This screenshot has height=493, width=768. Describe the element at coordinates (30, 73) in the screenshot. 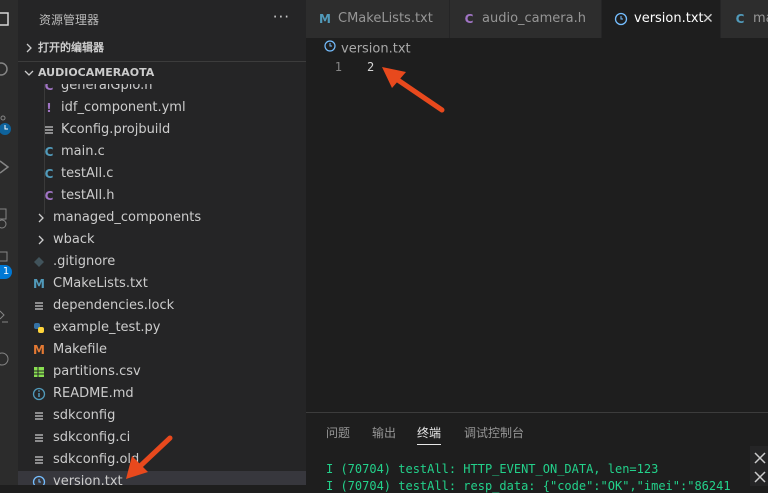

I see `chevron-down-icon` at that location.